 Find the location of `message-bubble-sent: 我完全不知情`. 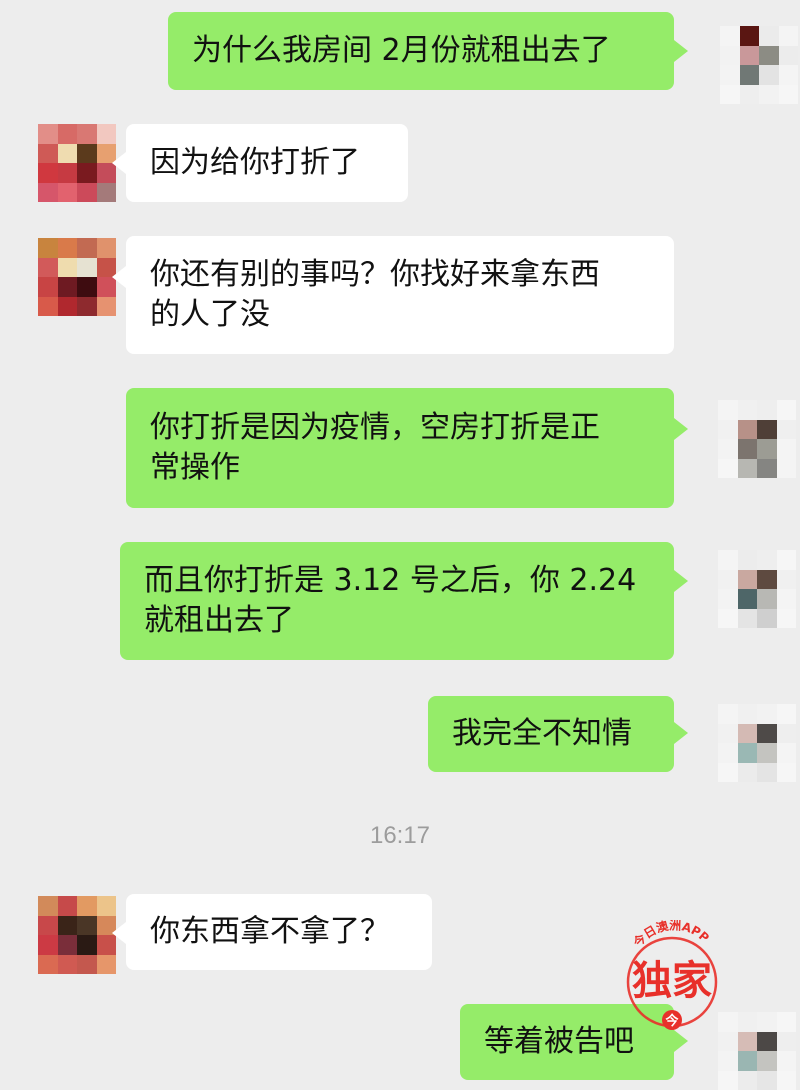

message-bubble-sent: 我完全不知情 is located at coordinates (551, 734).